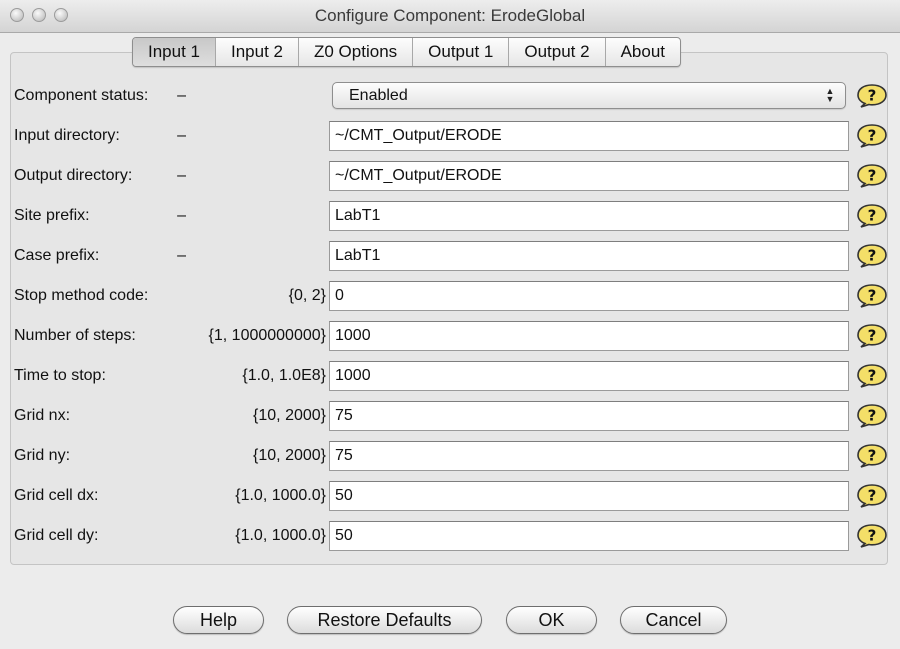 Image resolution: width=900 pixels, height=649 pixels. What do you see at coordinates (673, 620) in the screenshot?
I see `cancel-button: Cancel` at bounding box center [673, 620].